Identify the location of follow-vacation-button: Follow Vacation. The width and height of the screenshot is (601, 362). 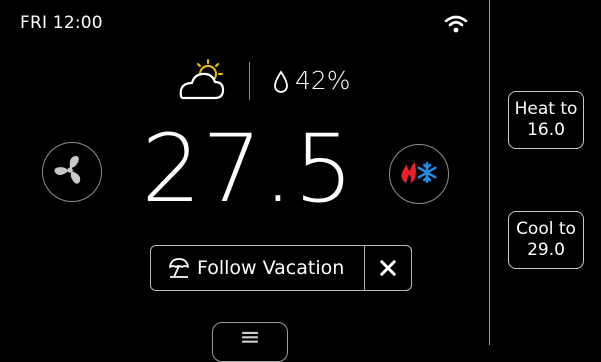
(257, 268).